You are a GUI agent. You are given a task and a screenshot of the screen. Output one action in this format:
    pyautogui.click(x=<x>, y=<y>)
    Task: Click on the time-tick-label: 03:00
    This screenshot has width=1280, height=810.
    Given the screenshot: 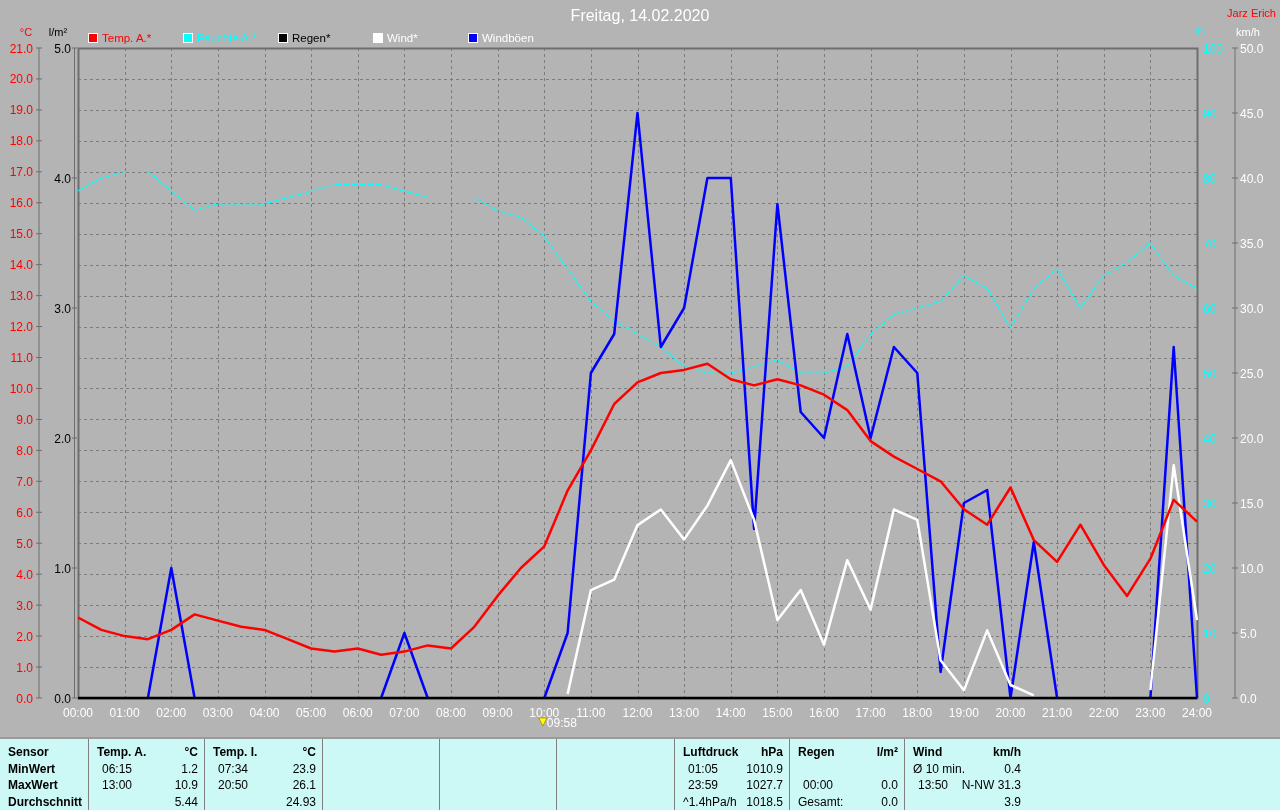 What is the action you would take?
    pyautogui.click(x=217, y=713)
    